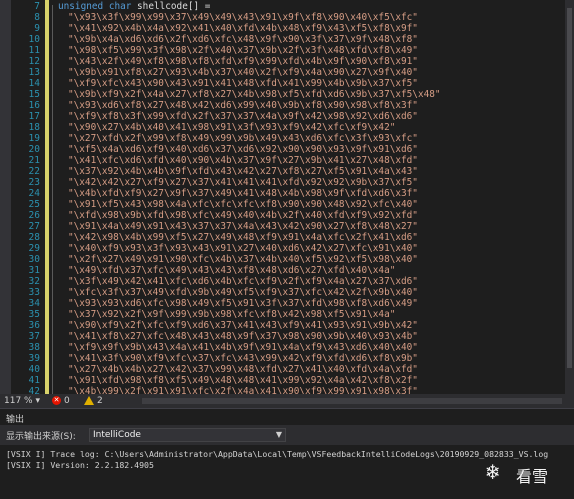  Describe the element at coordinates (117, 435) in the screenshot. I see `output-source-value: IntelliCode` at that location.